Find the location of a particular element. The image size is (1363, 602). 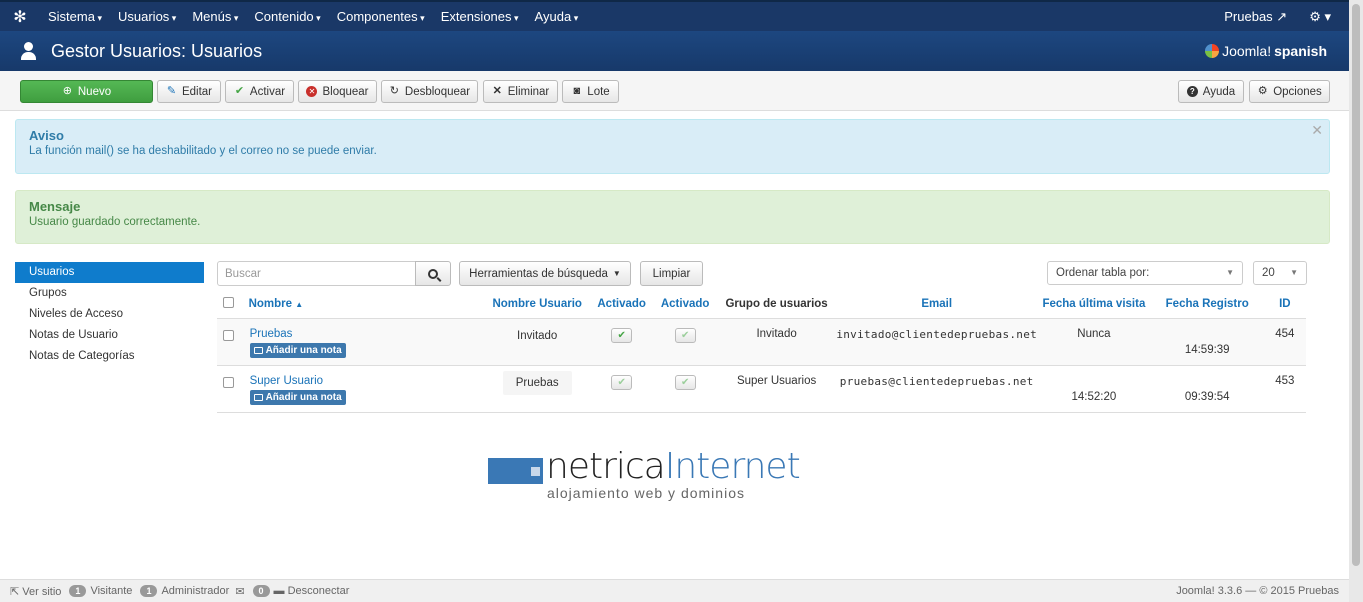

help-button: ? Ayuda is located at coordinates (1211, 91).